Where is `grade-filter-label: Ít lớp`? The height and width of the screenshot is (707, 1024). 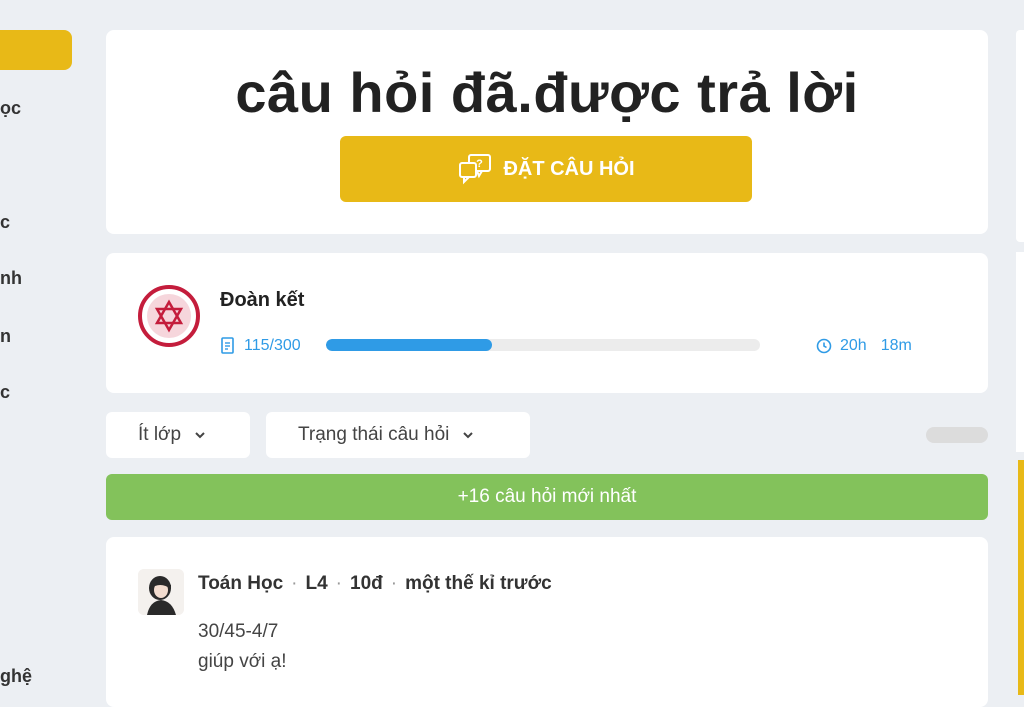
grade-filter-label: Ít lớp is located at coordinates (160, 434).